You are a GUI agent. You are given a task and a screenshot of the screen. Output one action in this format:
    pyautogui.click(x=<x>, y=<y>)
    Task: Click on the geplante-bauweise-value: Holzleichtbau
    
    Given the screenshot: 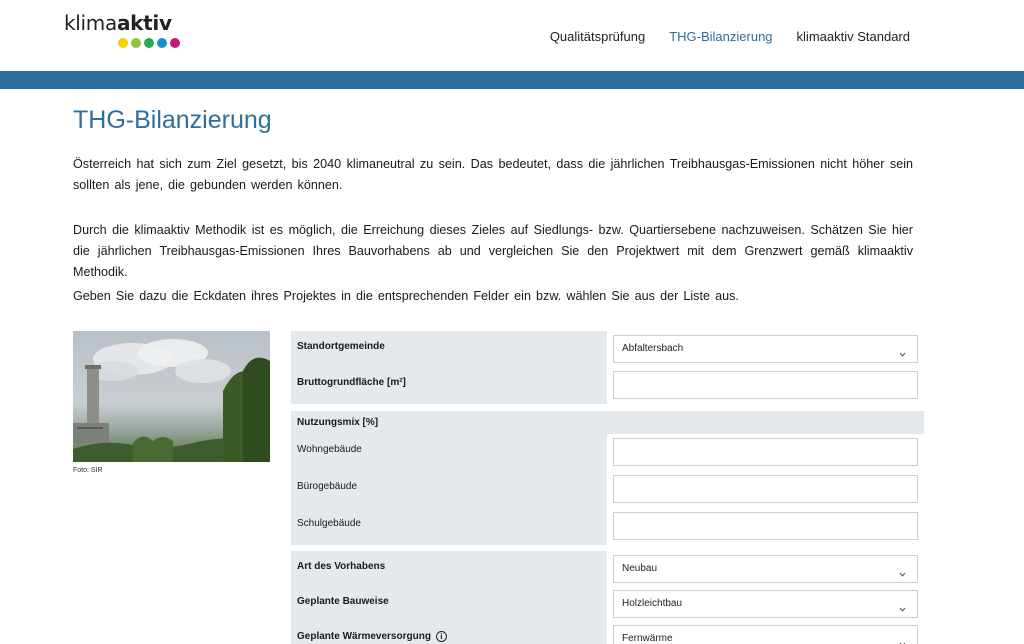 What is the action you would take?
    pyautogui.click(x=652, y=603)
    